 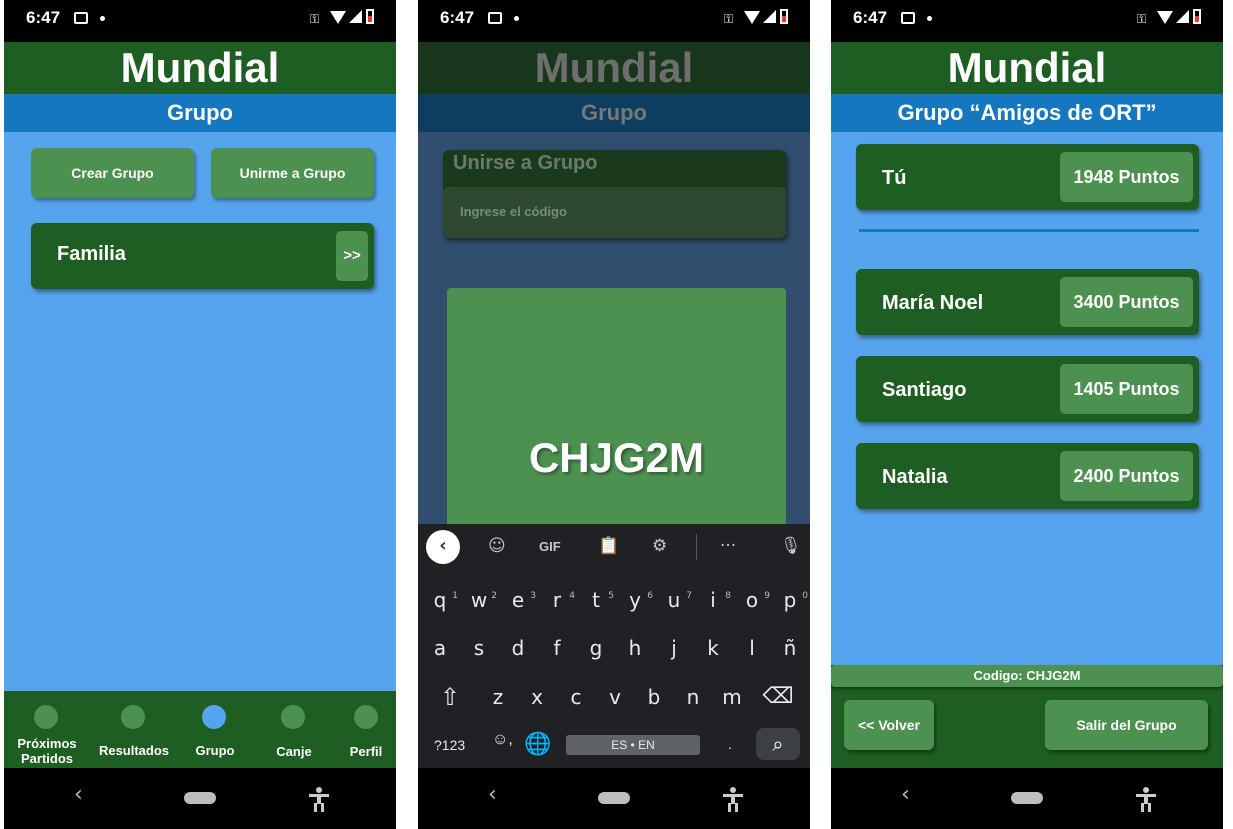 I want to click on key-u: u7, so click(x=675, y=600).